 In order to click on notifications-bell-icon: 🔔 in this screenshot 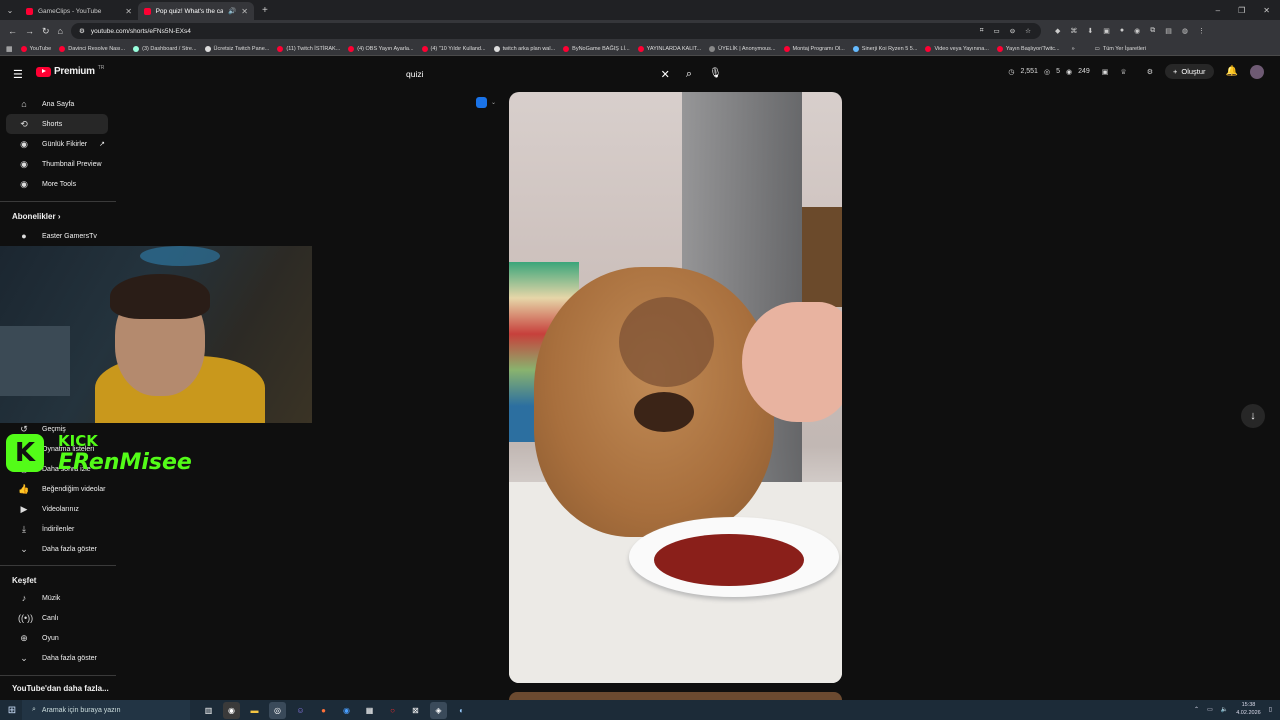, I will do `click(1232, 71)`.